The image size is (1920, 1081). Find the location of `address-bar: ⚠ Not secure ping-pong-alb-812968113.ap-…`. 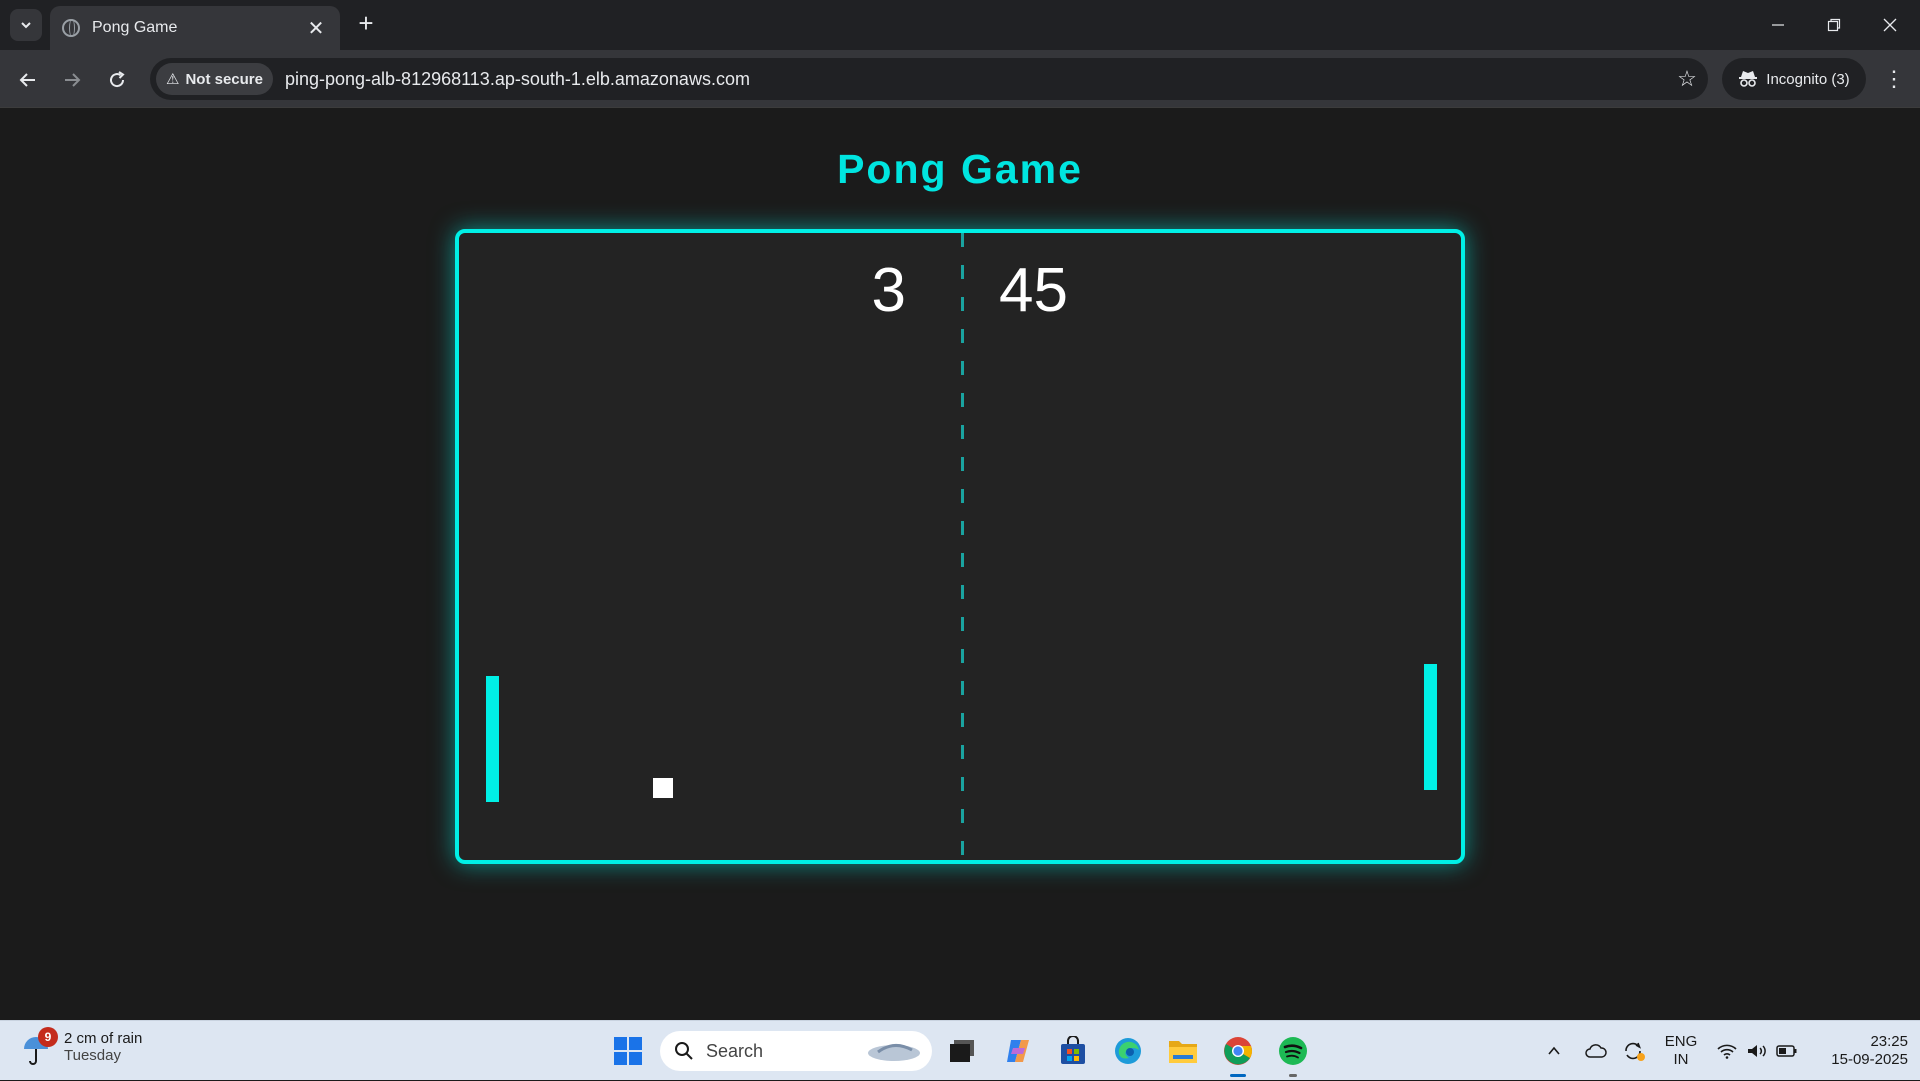

address-bar: ⚠ Not secure ping-pong-alb-812968113.ap-… is located at coordinates (929, 79).